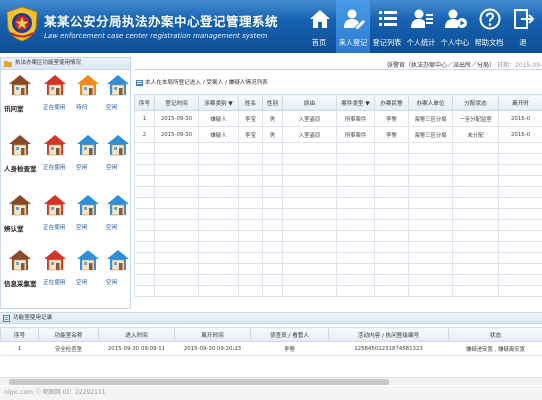 The width and height of the screenshot is (542, 400). Describe the element at coordinates (475, 102) in the screenshot. I see `column-header: 分配状态` at that location.